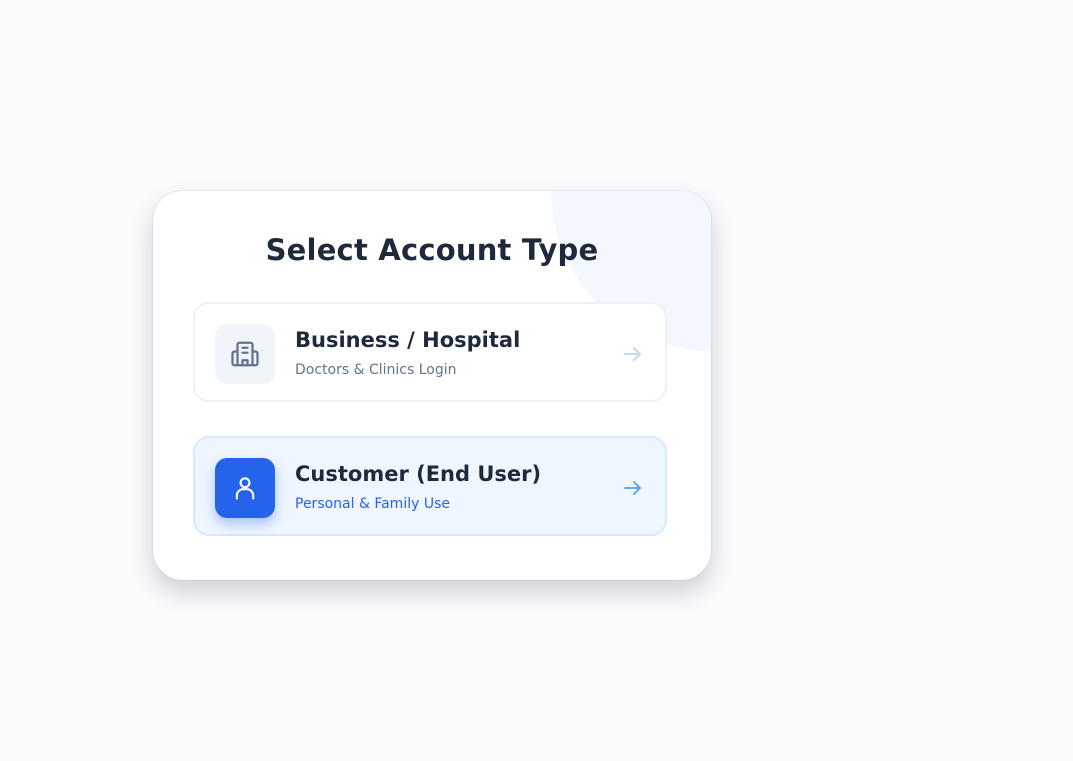 Image resolution: width=1073 pixels, height=761 pixels. I want to click on user-icon, so click(245, 488).